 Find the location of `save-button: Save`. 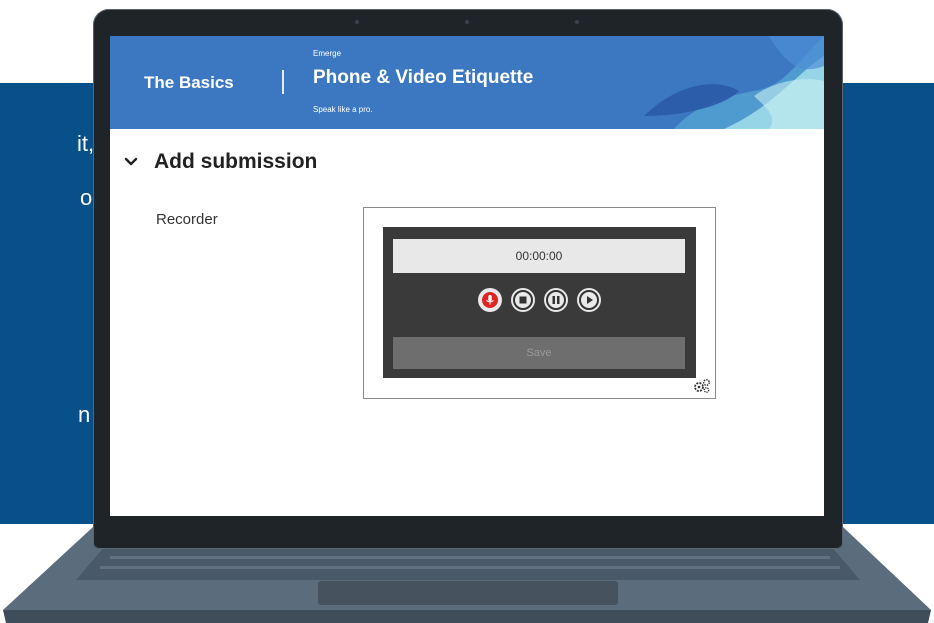

save-button: Save is located at coordinates (539, 353).